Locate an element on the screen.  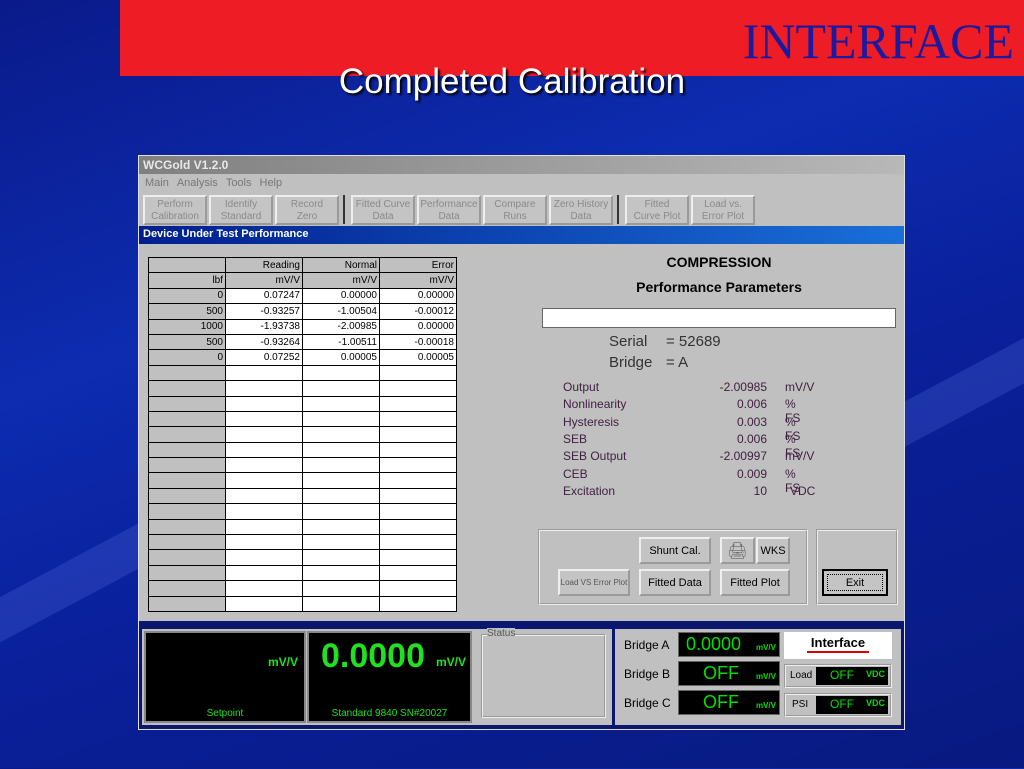
table-cell: 0 is located at coordinates (187, 357).